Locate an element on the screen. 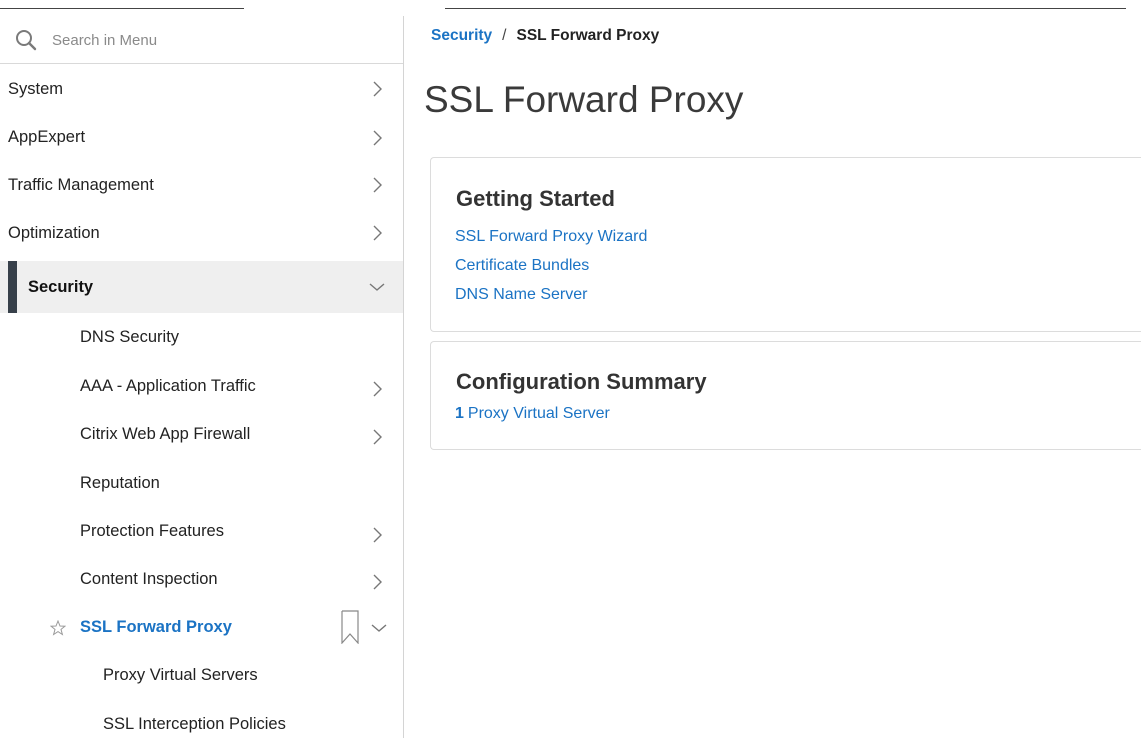  sidebar-item-aaa-application-traffic: AAA - Application Traffic is located at coordinates (201, 386).